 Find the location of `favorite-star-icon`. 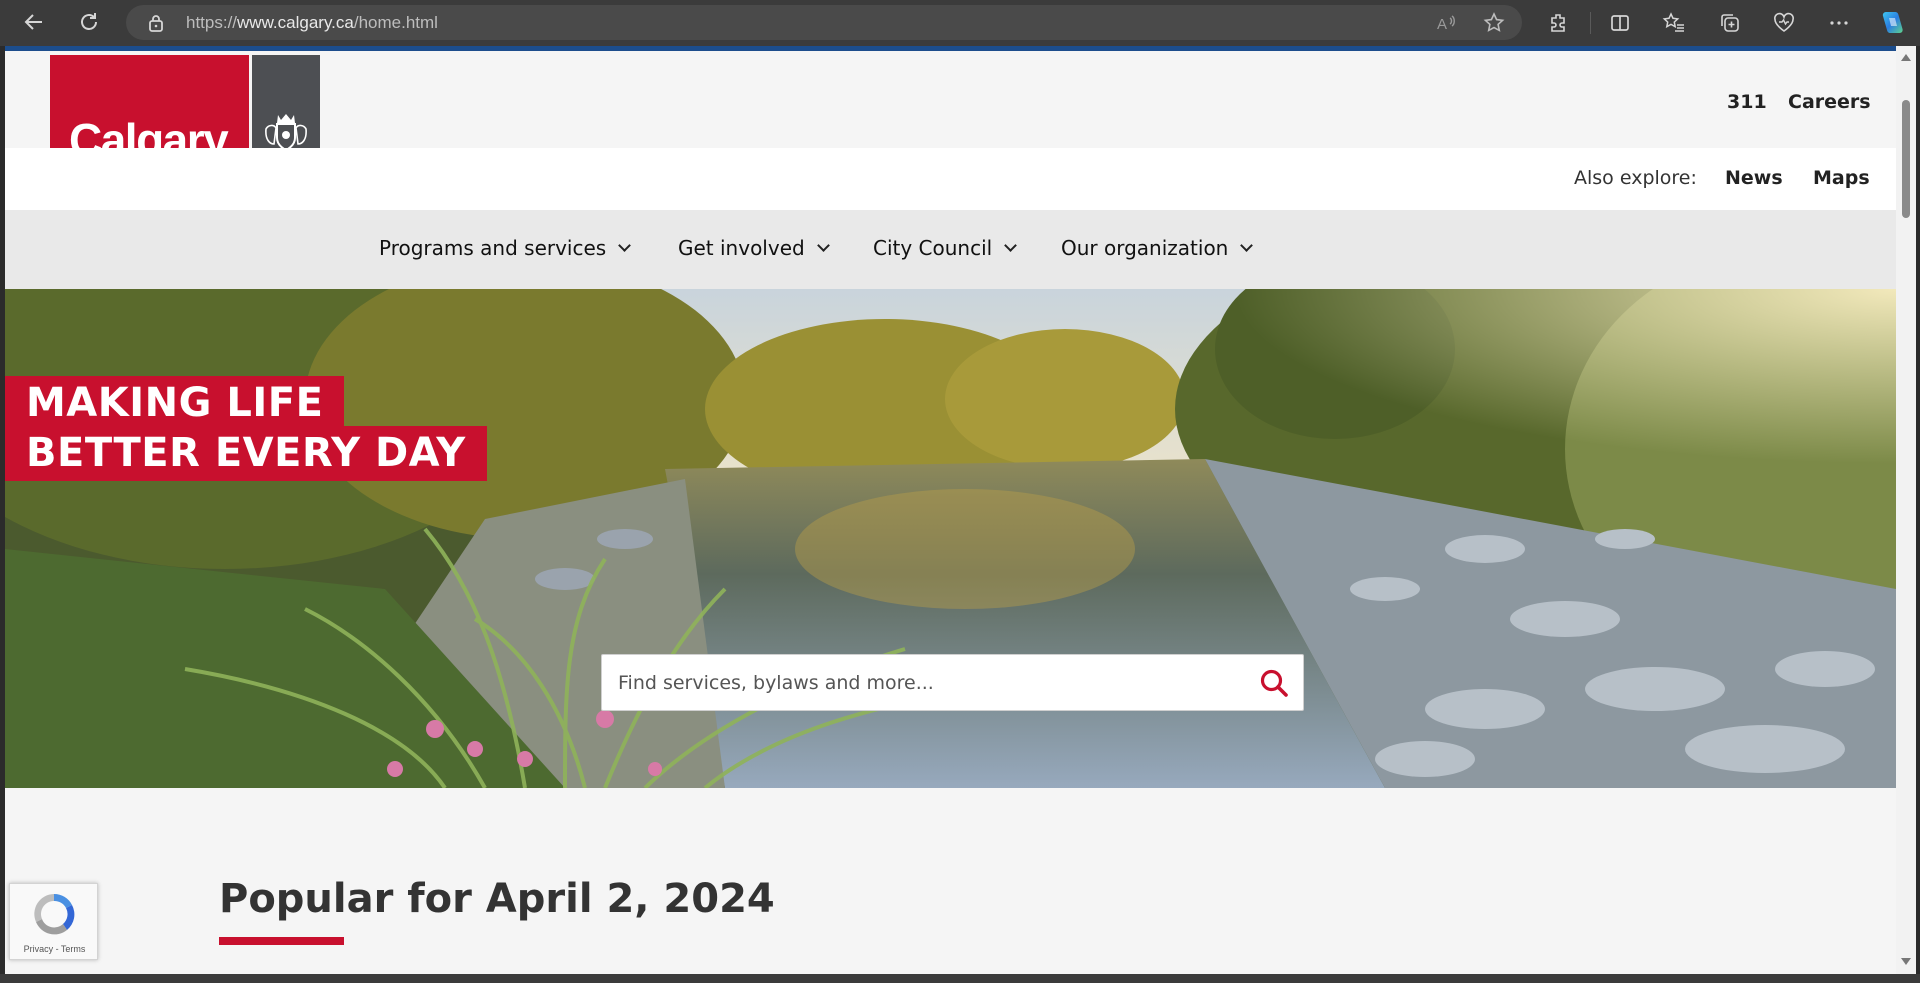

favorite-star-icon is located at coordinates (1494, 25).